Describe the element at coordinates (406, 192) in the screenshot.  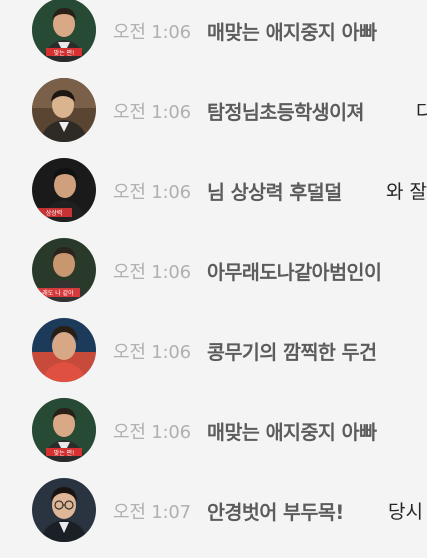
I see `message-text: 와 잘` at that location.